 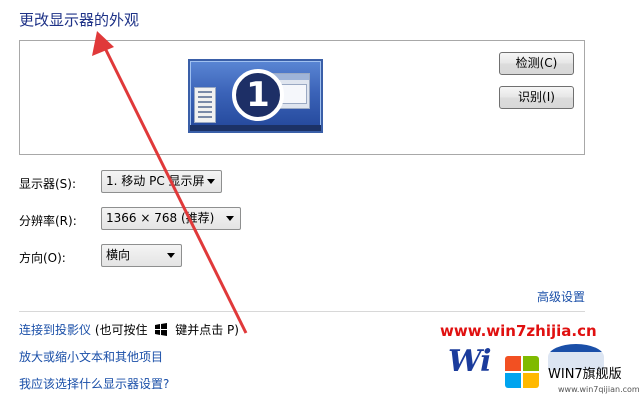 What do you see at coordinates (470, 361) in the screenshot?
I see `watermark-logo-text: Wi` at bounding box center [470, 361].